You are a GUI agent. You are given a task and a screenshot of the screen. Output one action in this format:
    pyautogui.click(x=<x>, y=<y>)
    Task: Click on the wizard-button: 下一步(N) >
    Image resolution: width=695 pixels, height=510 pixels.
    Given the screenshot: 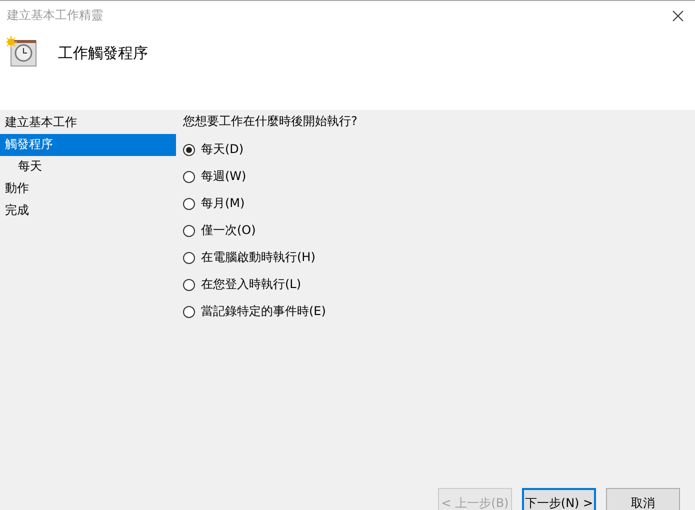 What is the action you would take?
    pyautogui.click(x=559, y=499)
    